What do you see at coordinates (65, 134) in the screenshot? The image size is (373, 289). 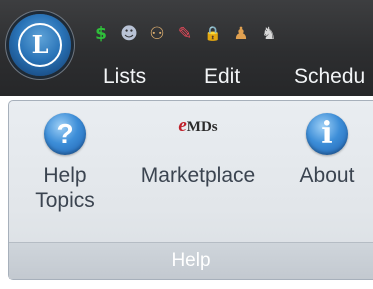 I see `help-icon: ?` at bounding box center [65, 134].